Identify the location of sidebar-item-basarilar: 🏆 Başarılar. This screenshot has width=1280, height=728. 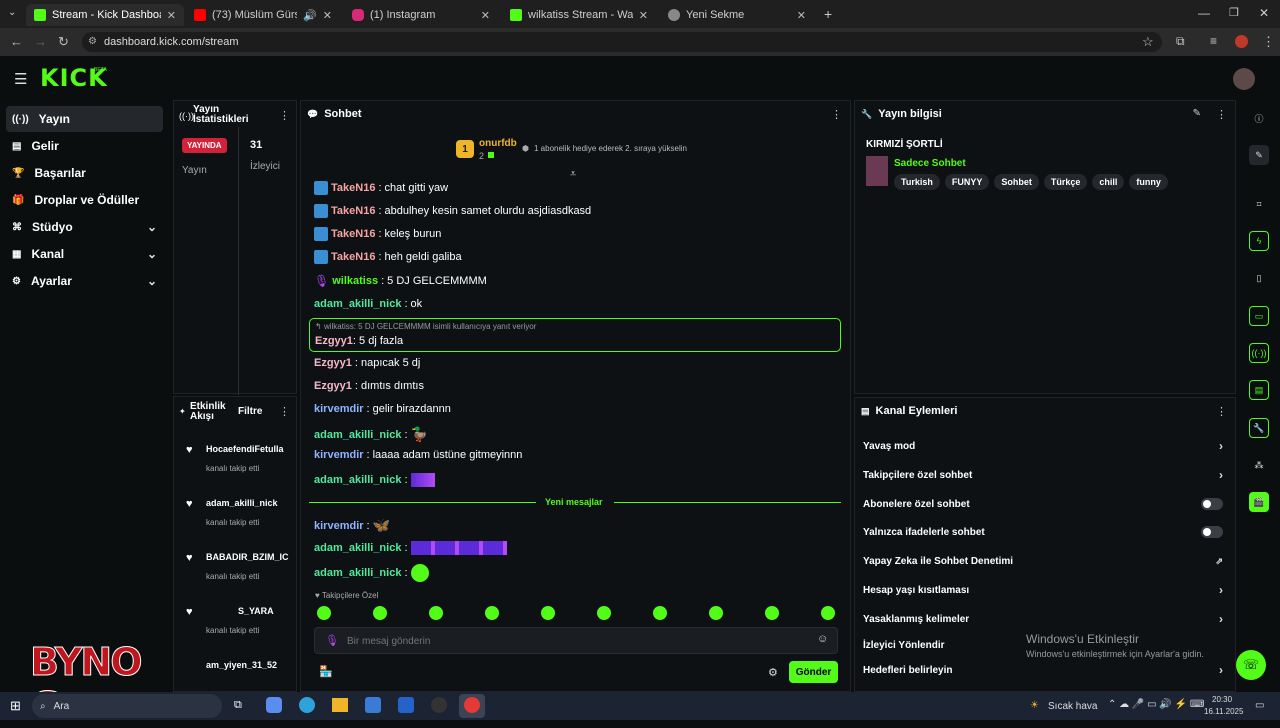
(84, 173).